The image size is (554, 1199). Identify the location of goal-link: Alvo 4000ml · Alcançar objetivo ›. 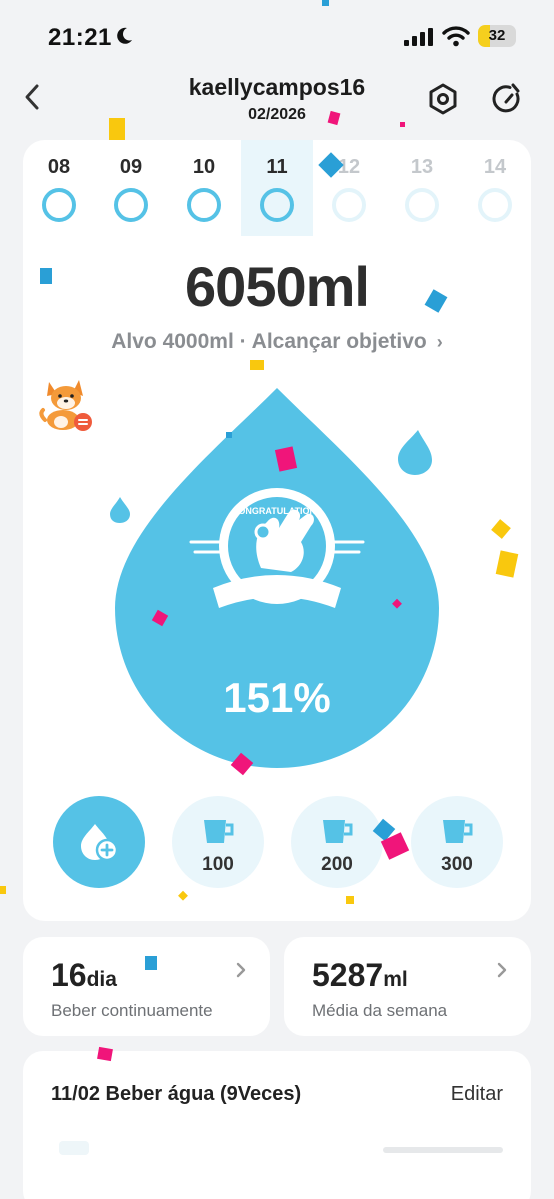
(277, 342).